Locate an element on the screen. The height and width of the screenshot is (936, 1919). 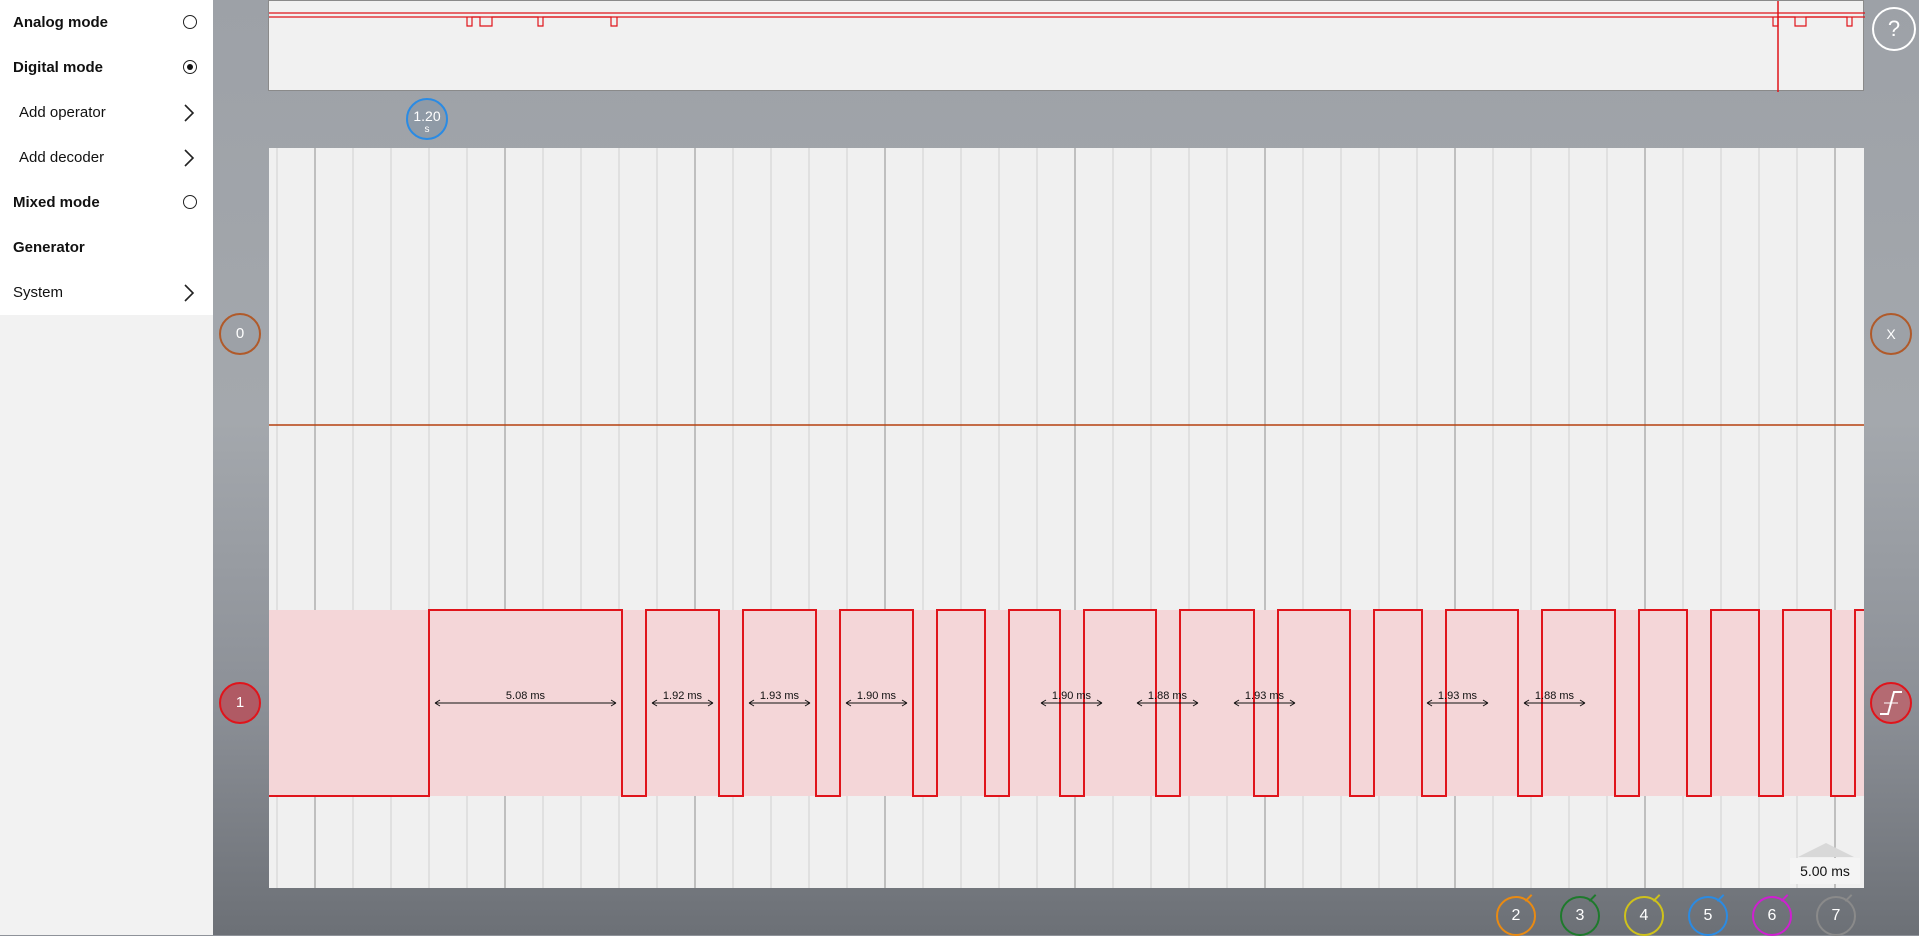
channel-knob-label: 4 is located at coordinates (1644, 915).